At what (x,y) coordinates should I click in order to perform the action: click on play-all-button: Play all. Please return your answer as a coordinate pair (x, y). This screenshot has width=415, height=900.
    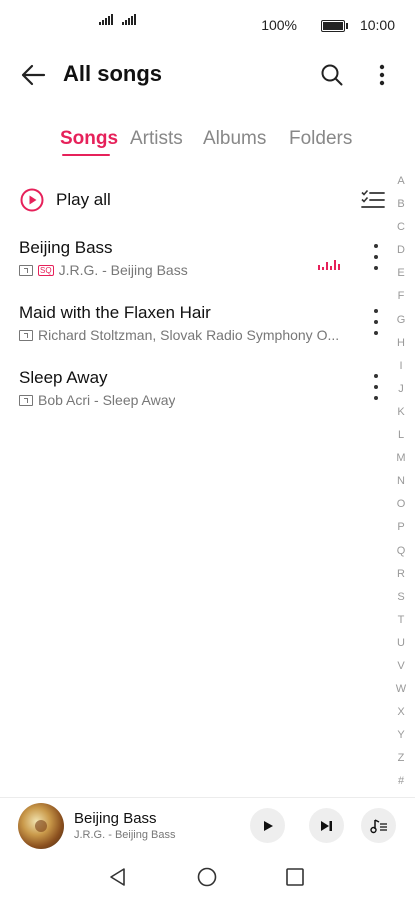
    Looking at the image, I should click on (65, 200).